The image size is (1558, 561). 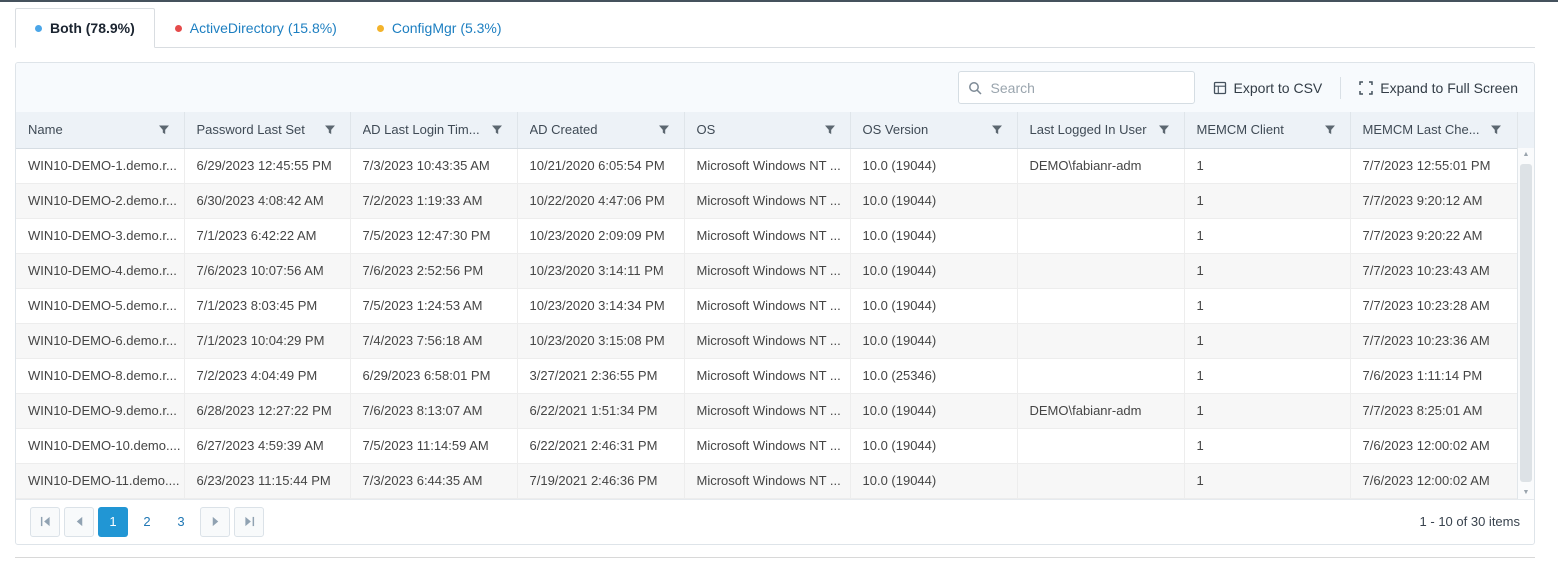 I want to click on pager-page-1: 1, so click(x=113, y=521).